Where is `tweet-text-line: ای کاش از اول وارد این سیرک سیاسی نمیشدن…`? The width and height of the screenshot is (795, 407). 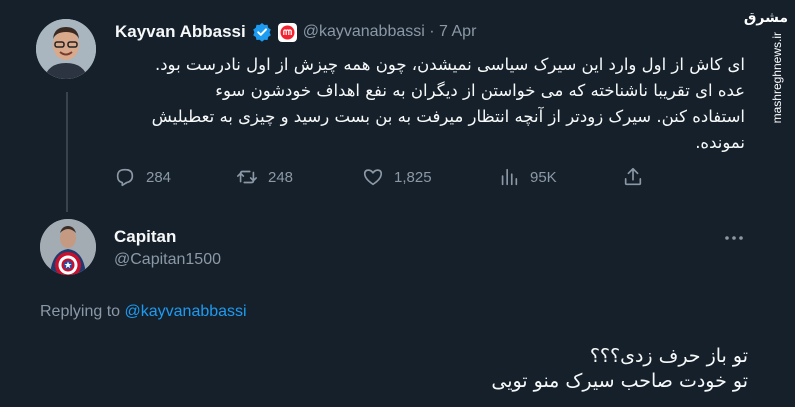 tweet-text-line: ای کاش از اول وارد این سیرک سیاسی نمیشدن… is located at coordinates (449, 64).